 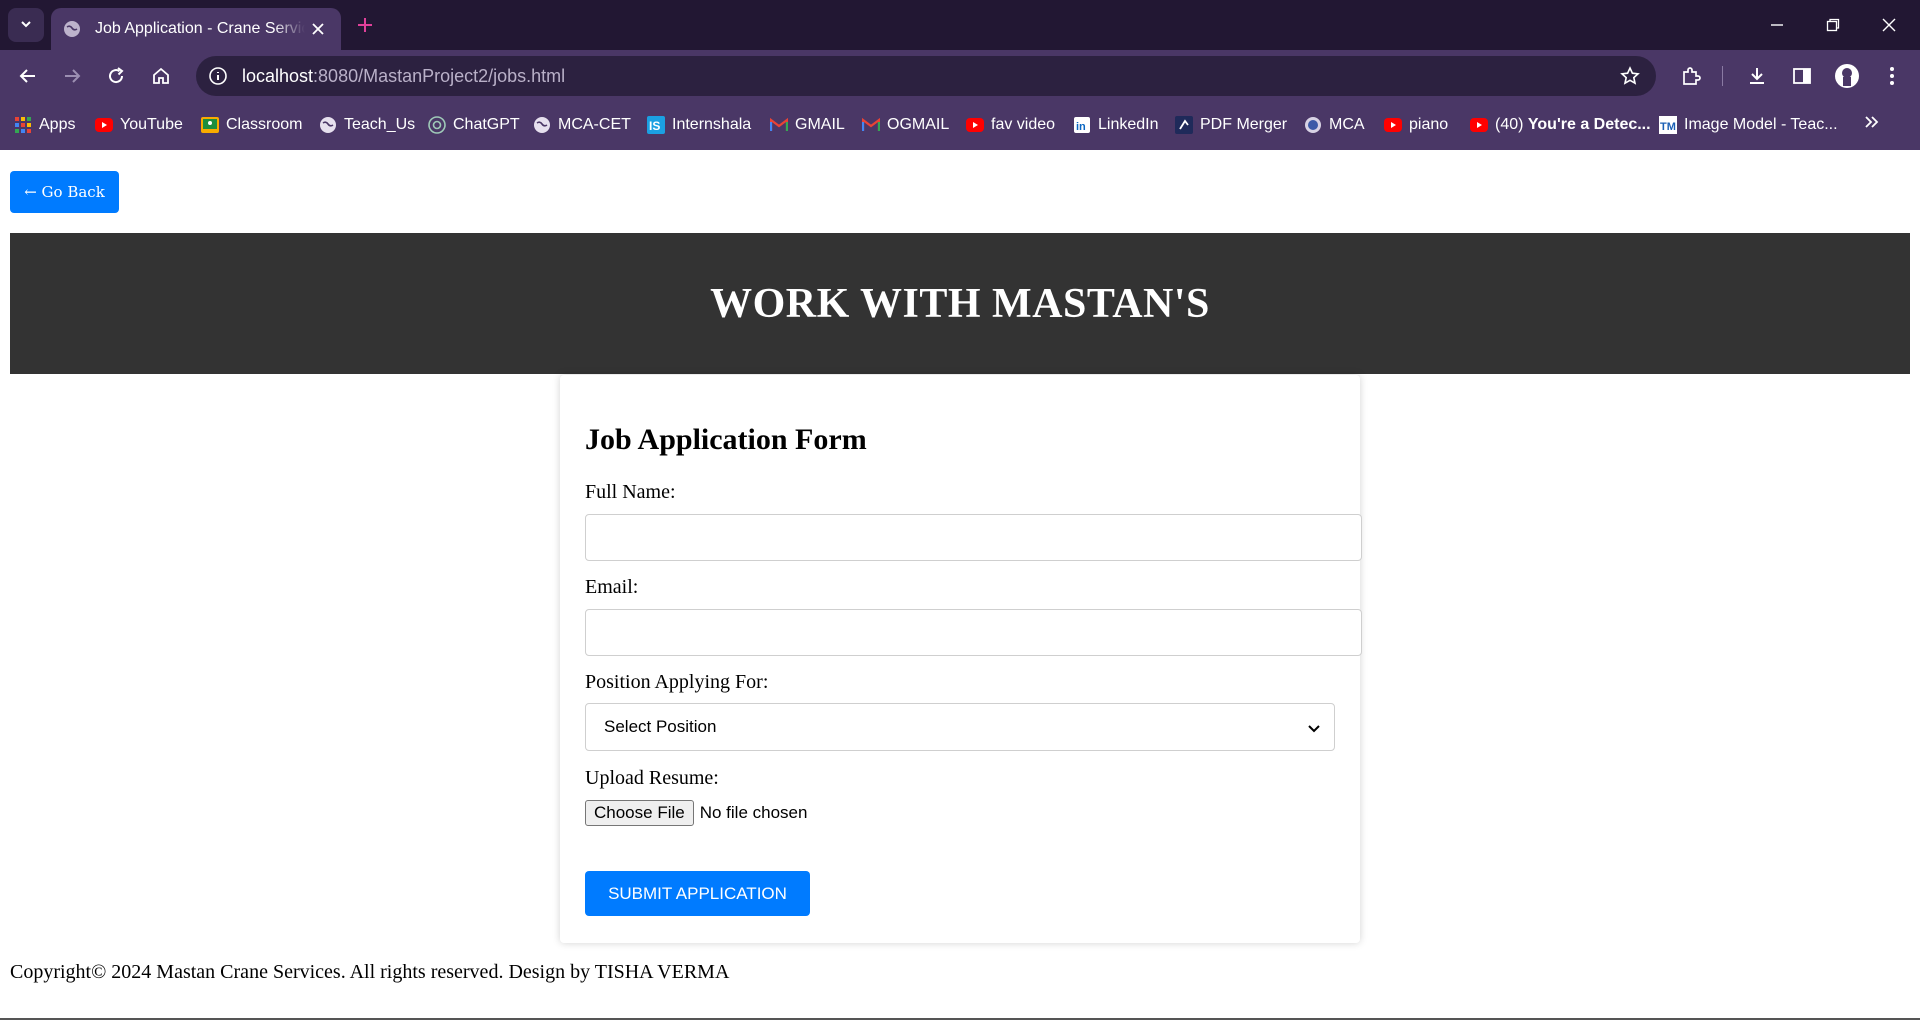 What do you see at coordinates (1128, 124) in the screenshot?
I see `bookmark-label: LinkedIn` at bounding box center [1128, 124].